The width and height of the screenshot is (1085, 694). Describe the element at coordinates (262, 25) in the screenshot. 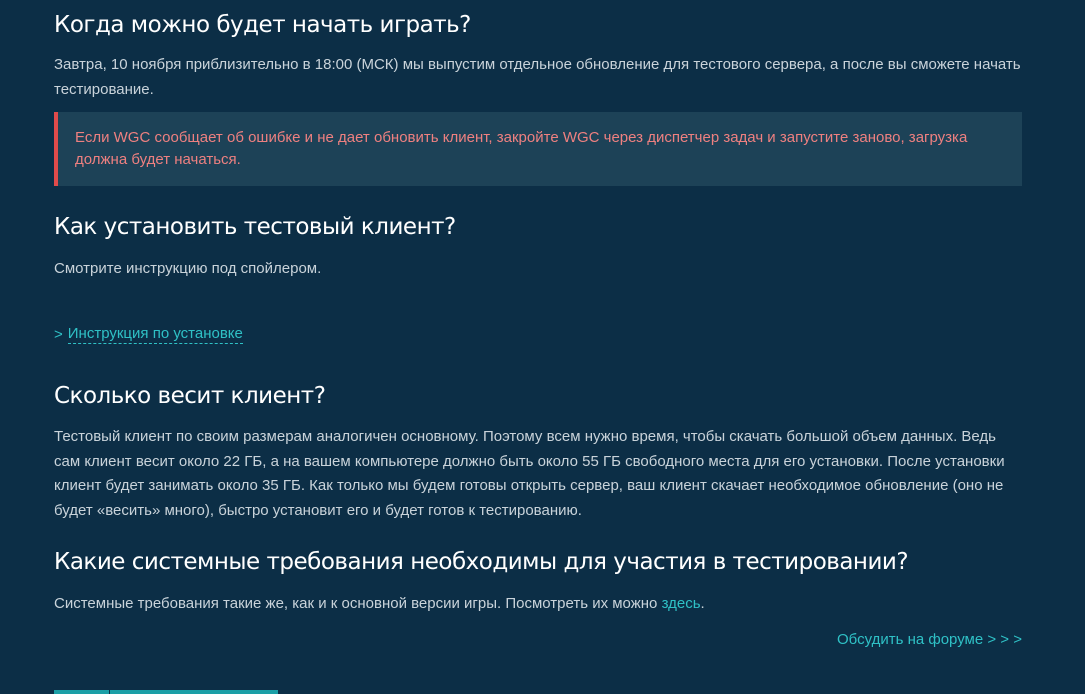

I see `section-title-start: Когда можно будет начать играть?` at that location.